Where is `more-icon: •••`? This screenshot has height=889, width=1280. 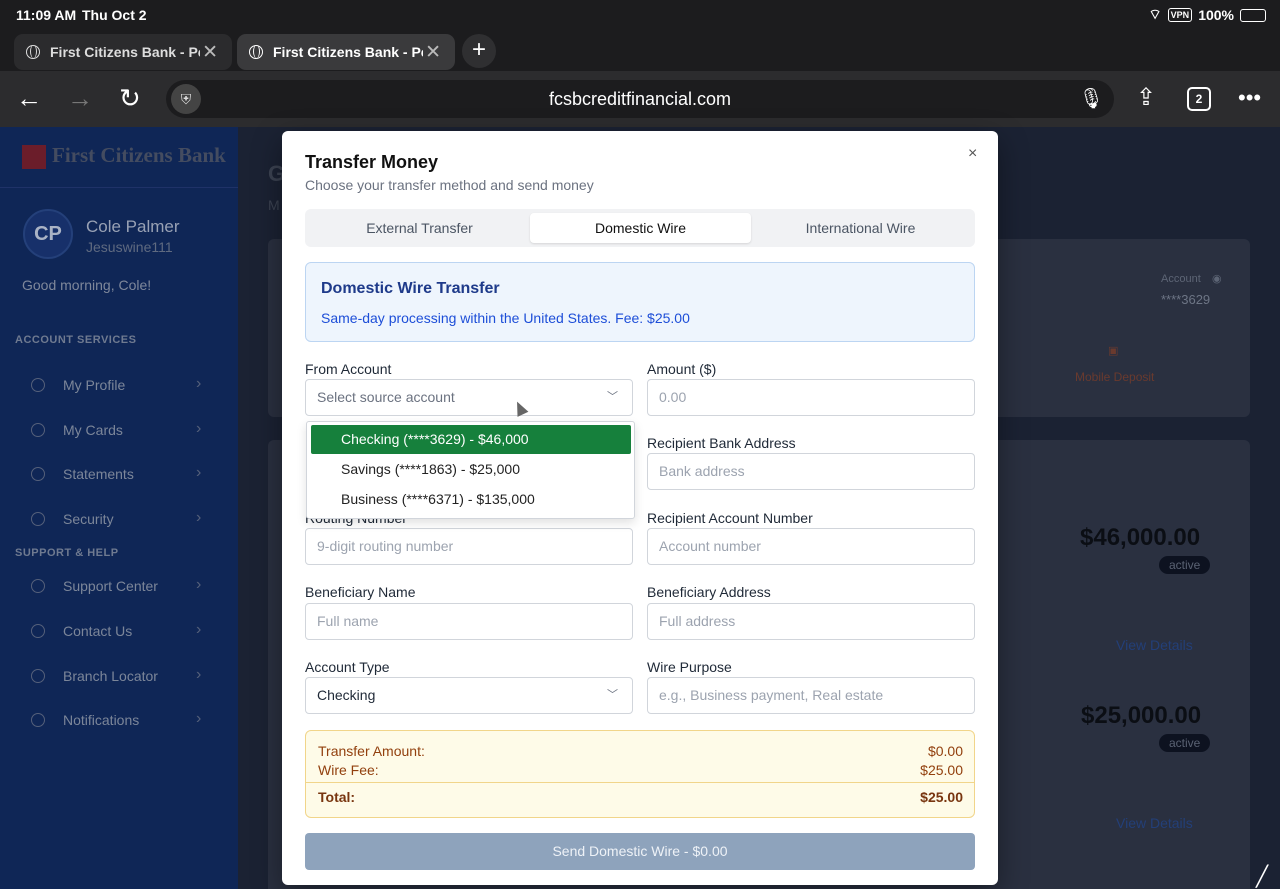 more-icon: ••• is located at coordinates (1249, 98).